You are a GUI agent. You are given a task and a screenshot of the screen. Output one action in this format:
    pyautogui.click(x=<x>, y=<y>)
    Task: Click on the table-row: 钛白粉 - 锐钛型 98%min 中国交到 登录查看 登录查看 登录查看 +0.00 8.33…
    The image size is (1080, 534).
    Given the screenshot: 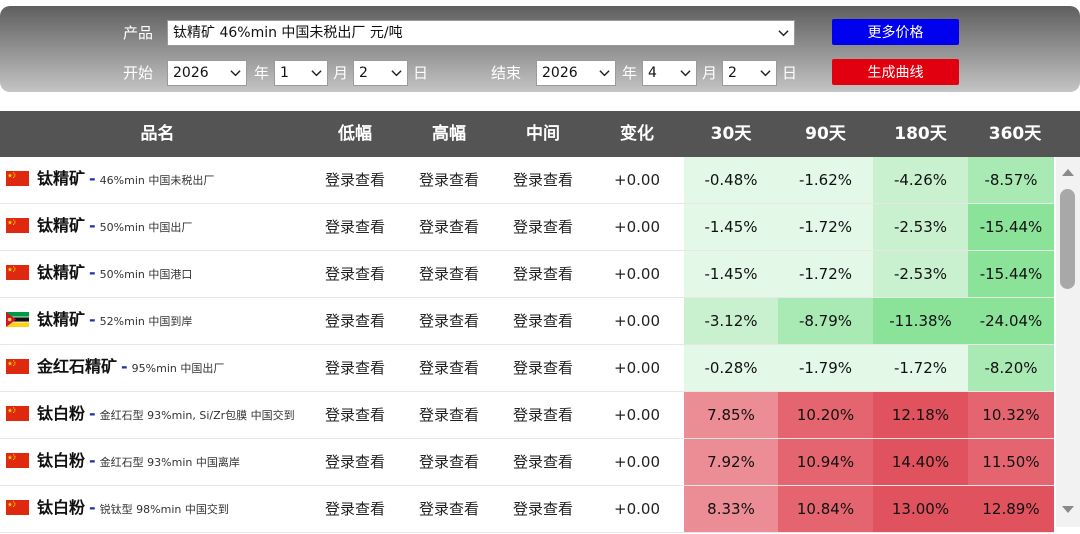 What is the action you would take?
    pyautogui.click(x=527, y=509)
    